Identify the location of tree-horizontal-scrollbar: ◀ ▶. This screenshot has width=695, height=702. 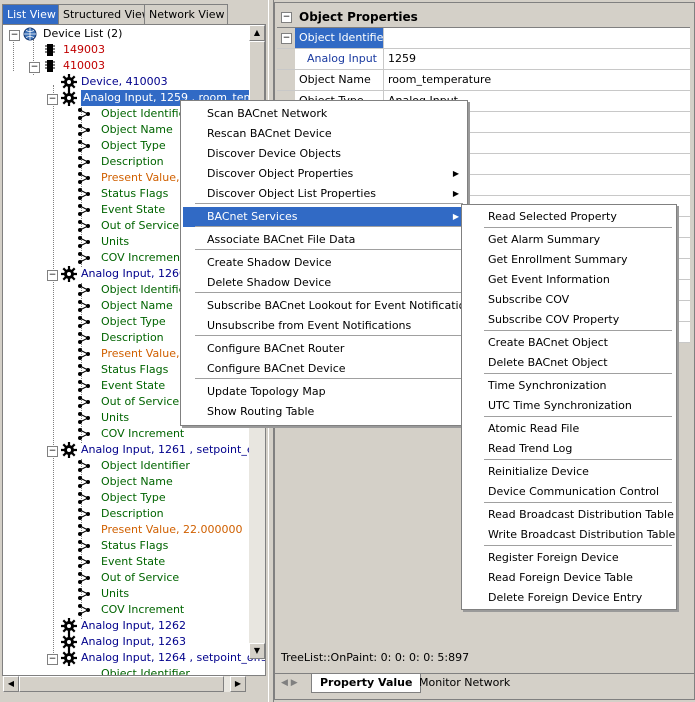
(124, 684).